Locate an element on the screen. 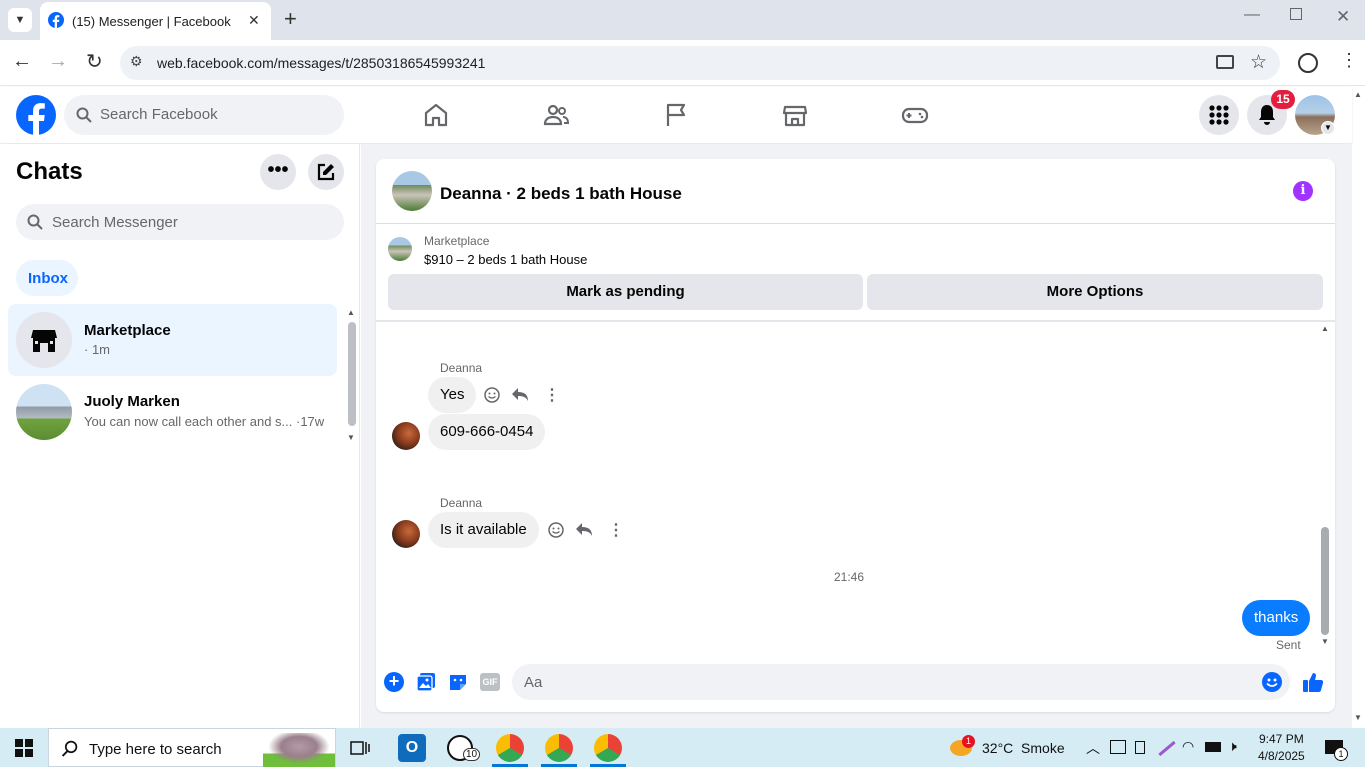  task-view-icon is located at coordinates (360, 748).